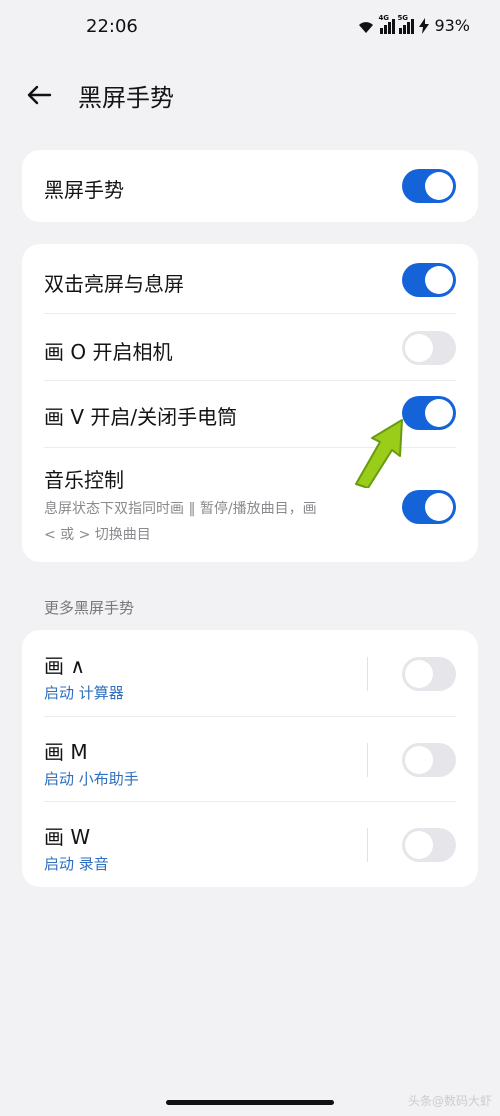 This screenshot has width=500, height=1116. Describe the element at coordinates (84, 480) in the screenshot. I see `gesture-label: 音乐控制` at that location.